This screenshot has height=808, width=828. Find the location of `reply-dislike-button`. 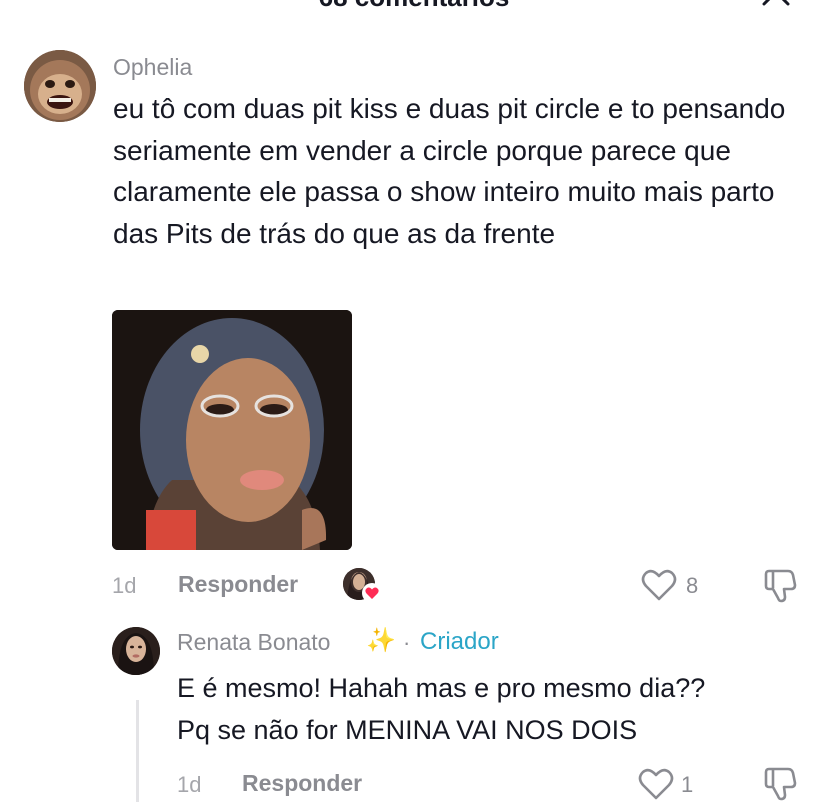

reply-dislike-button is located at coordinates (780, 784).